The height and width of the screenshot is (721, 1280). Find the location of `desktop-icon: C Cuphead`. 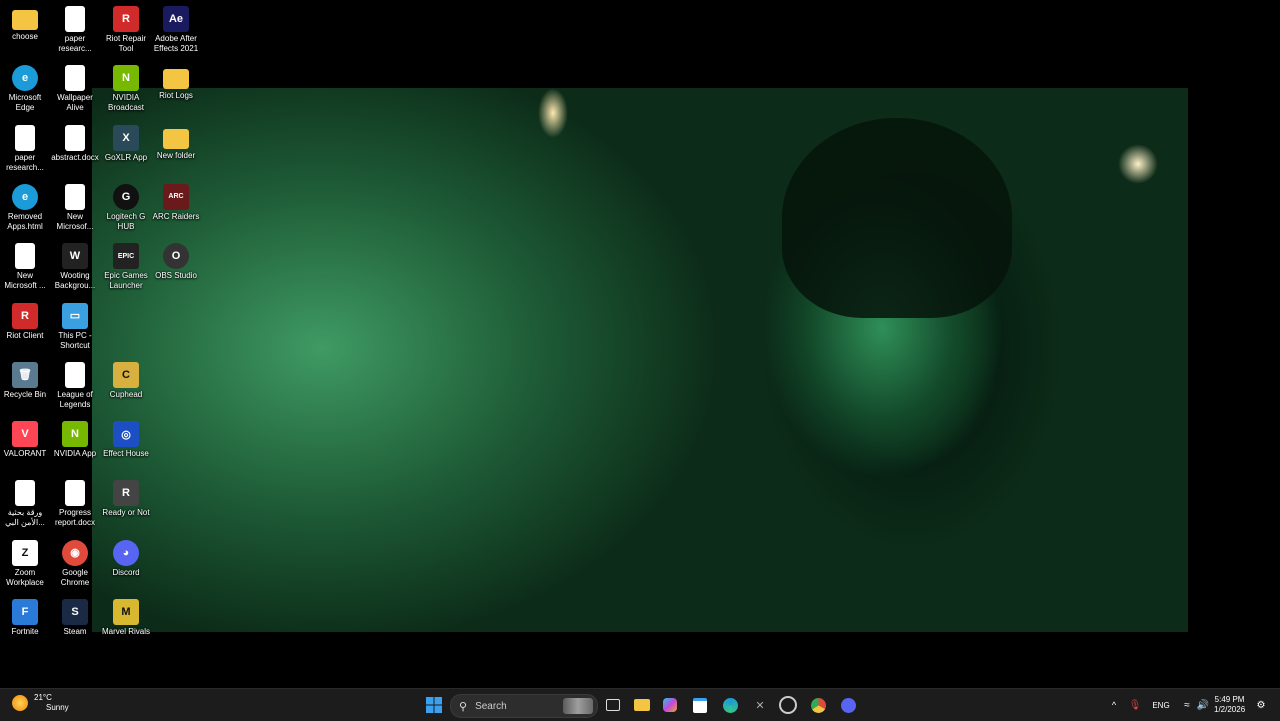

desktop-icon: C Cuphead is located at coordinates (126, 380).